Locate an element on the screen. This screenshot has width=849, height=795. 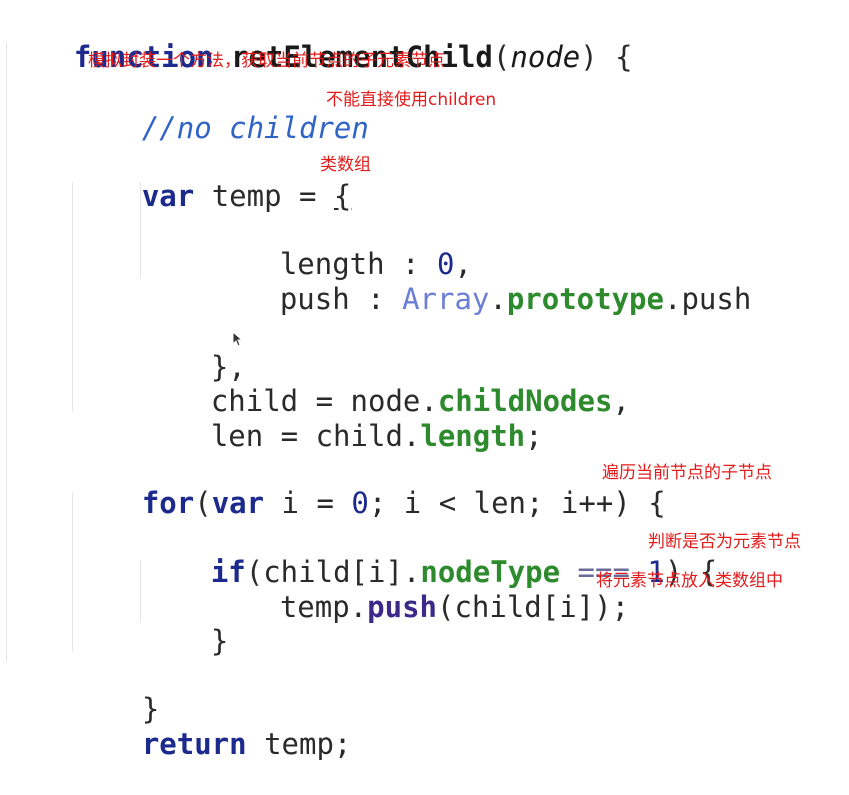
code-text: temp; is located at coordinates (299, 744).